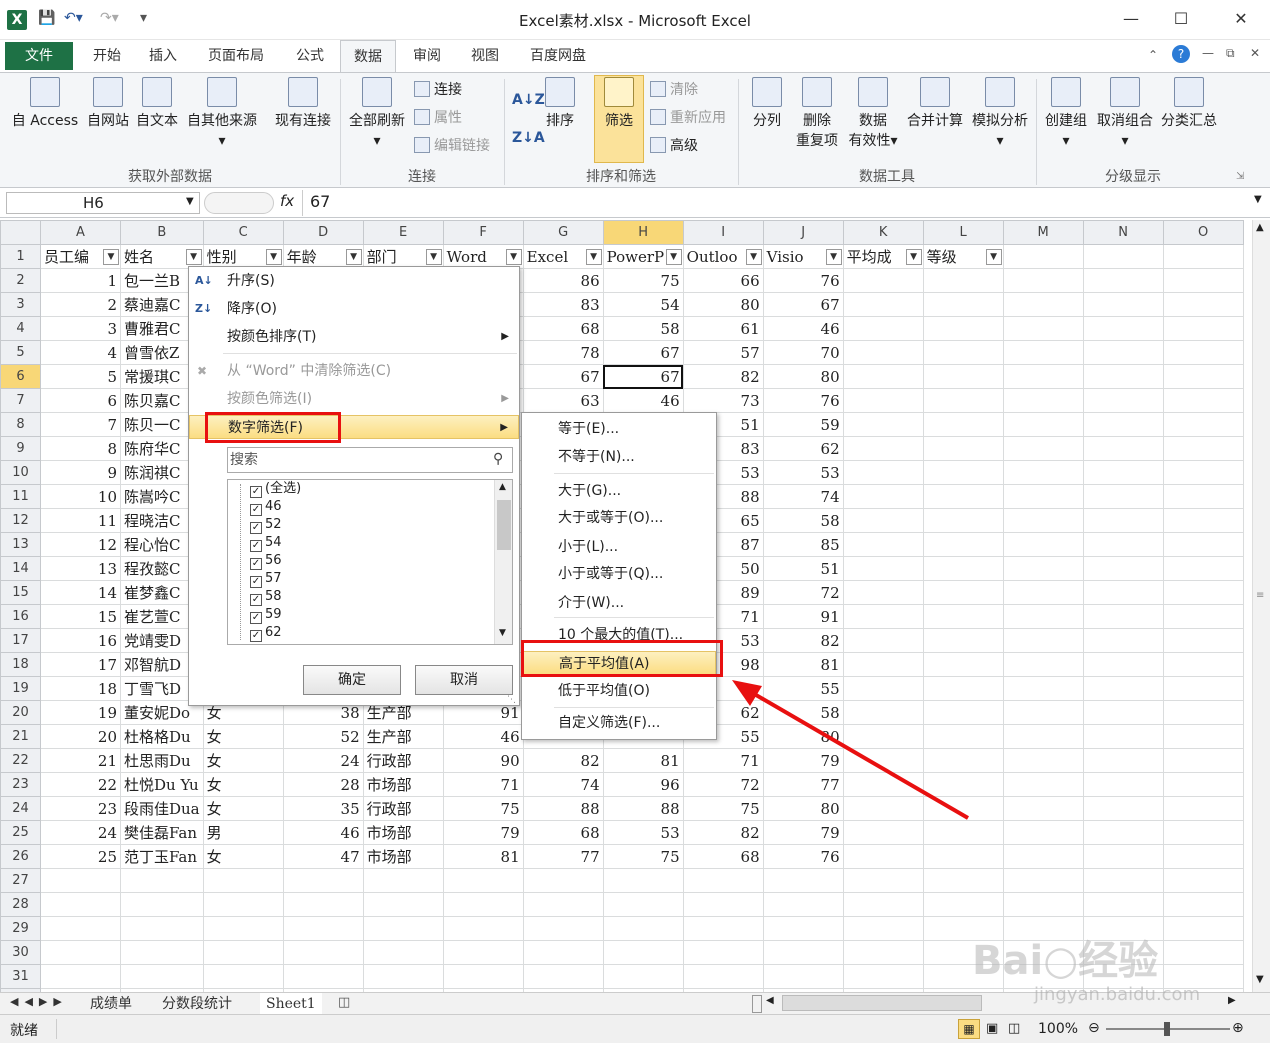 Image resolution: width=1270 pixels, height=1043 pixels. Describe the element at coordinates (354, 371) in the screenshot. I see `clear-filter-item: ✖ 从 “Word” 中清除筛选(C)` at that location.